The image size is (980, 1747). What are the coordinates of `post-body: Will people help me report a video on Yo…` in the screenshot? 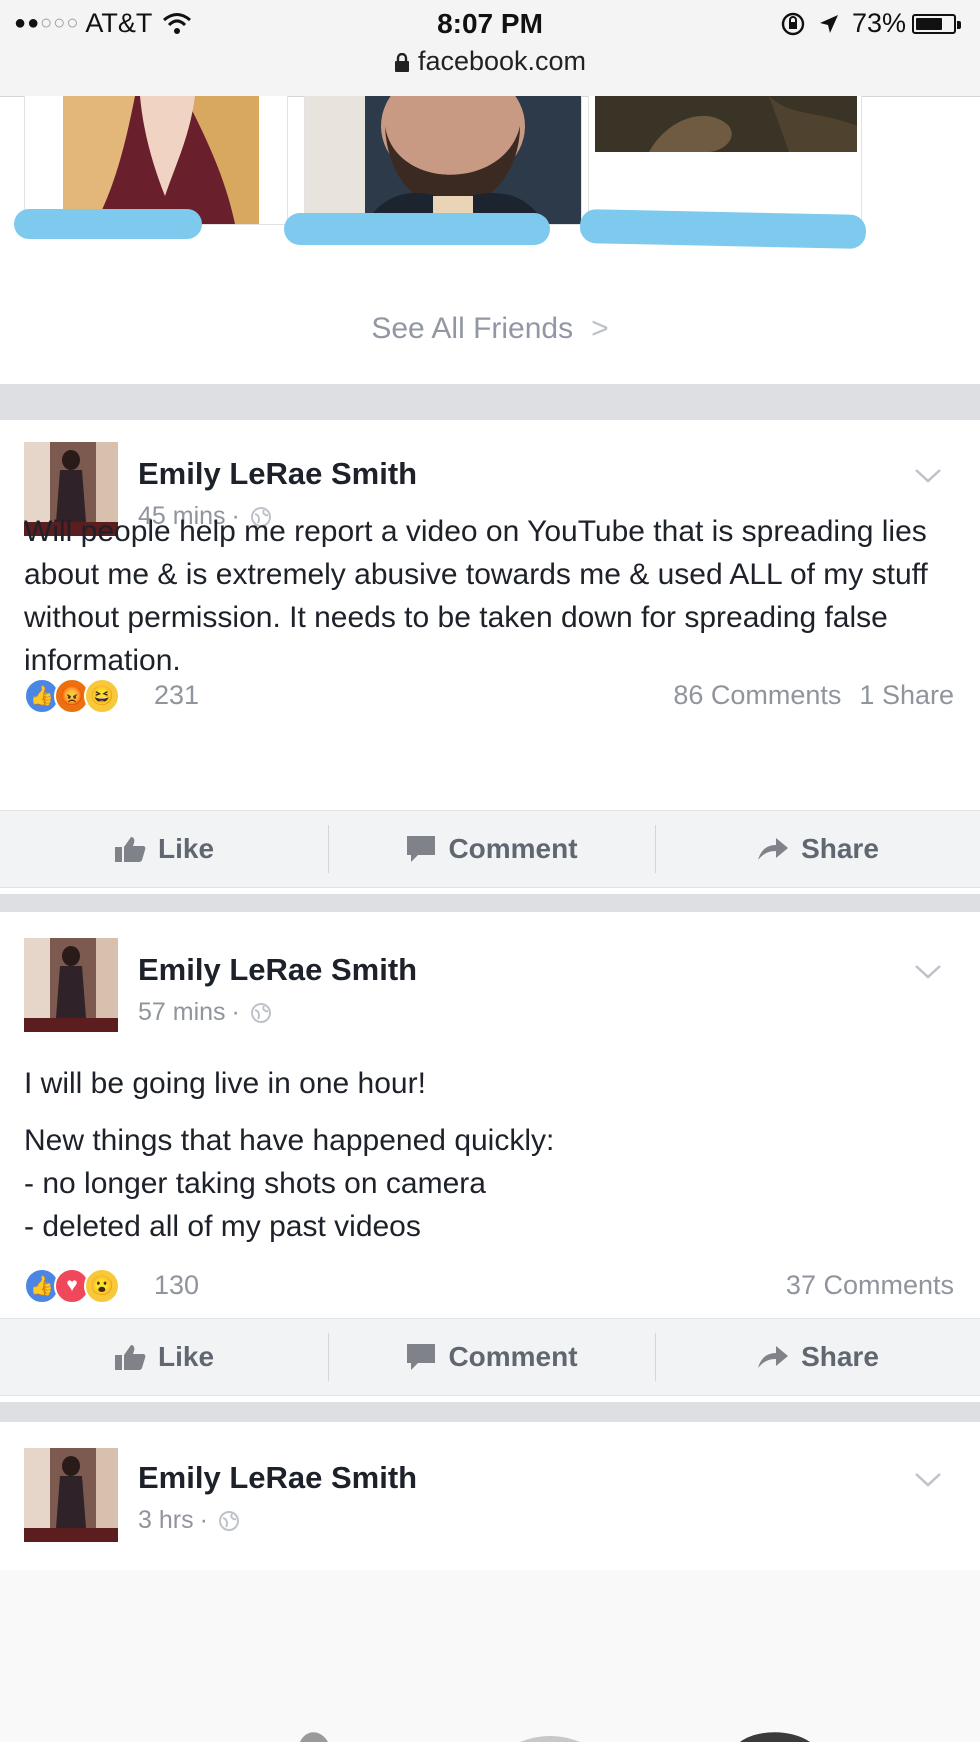 It's located at (489, 592).